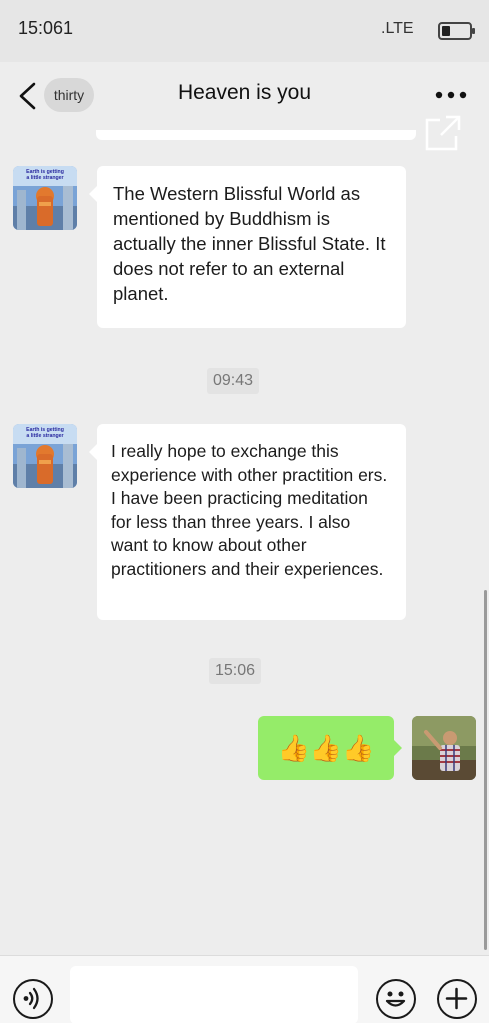 The image size is (489, 1023). What do you see at coordinates (456, 31) in the screenshot?
I see `battery-icon` at bounding box center [456, 31].